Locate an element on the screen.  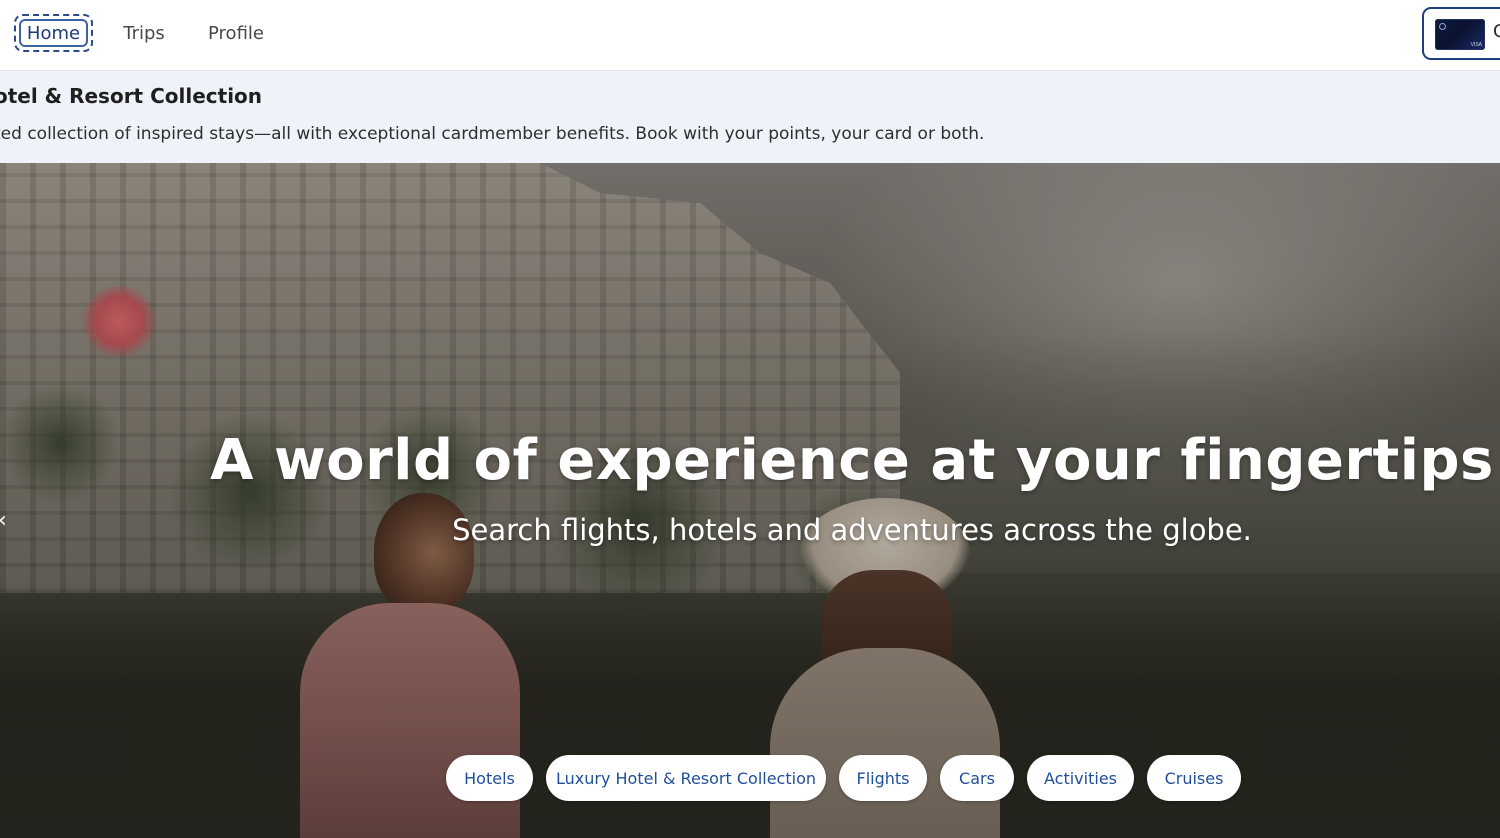
card-selector-button: C is located at coordinates (1461, 33).